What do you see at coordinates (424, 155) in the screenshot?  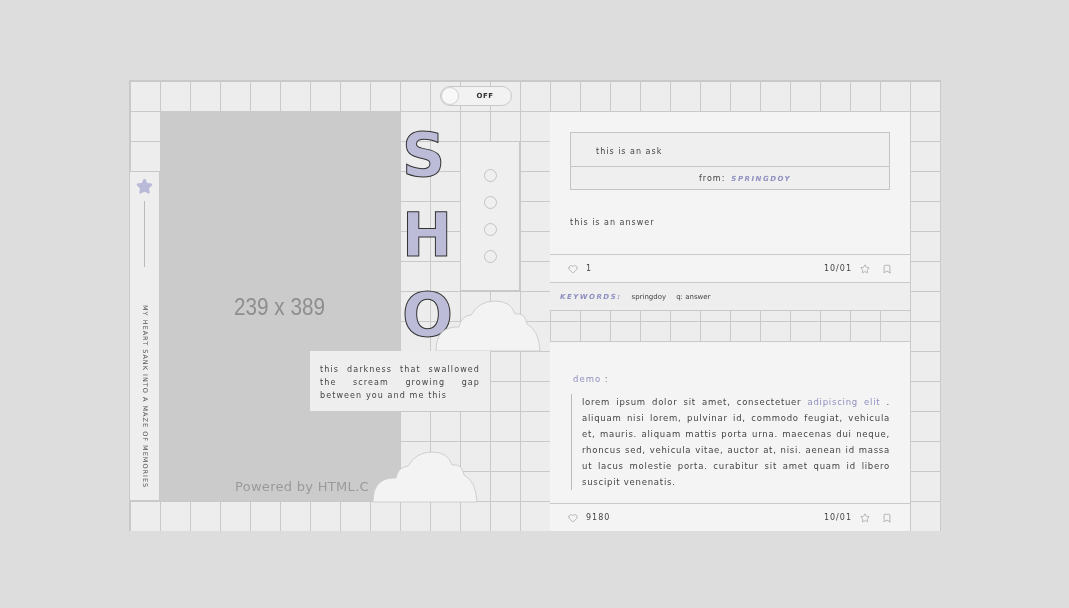 I see `big-letter: S` at bounding box center [424, 155].